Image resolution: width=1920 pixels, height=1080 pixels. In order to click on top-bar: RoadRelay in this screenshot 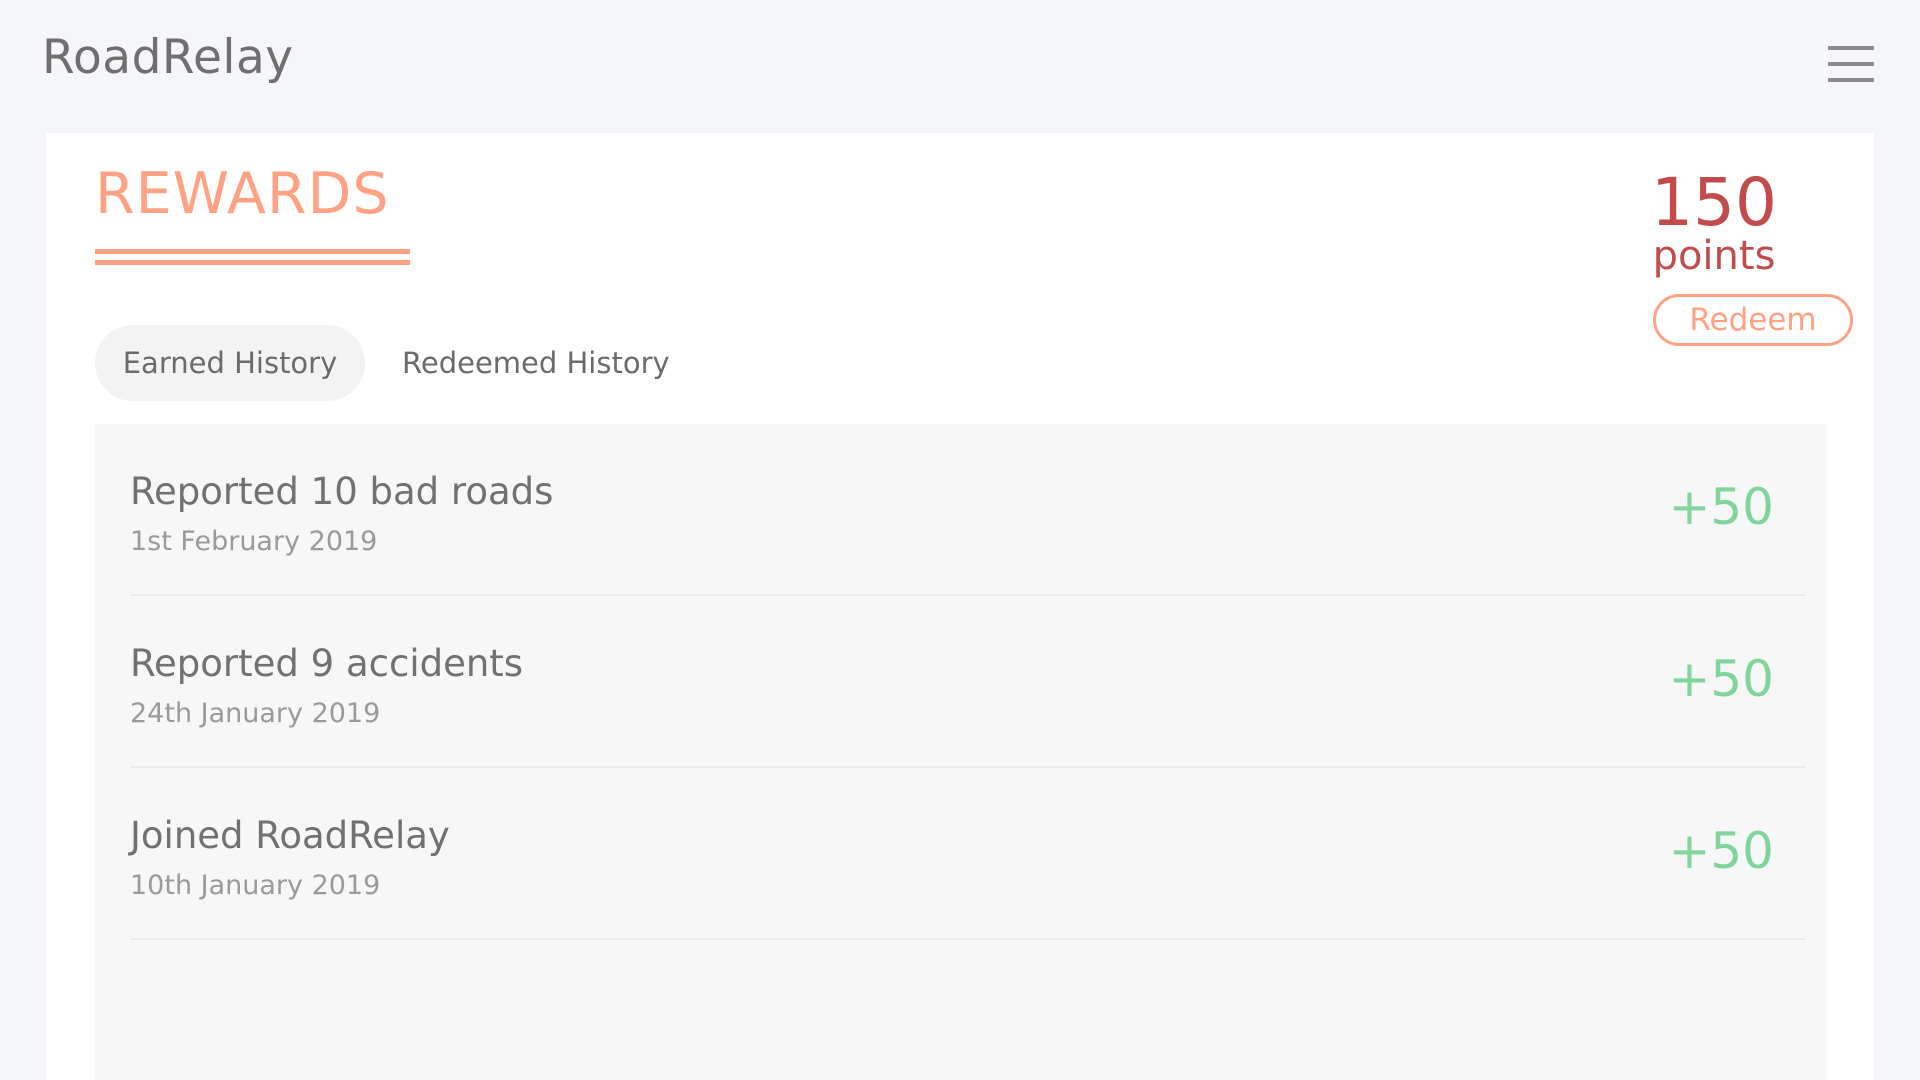, I will do `click(960, 65)`.